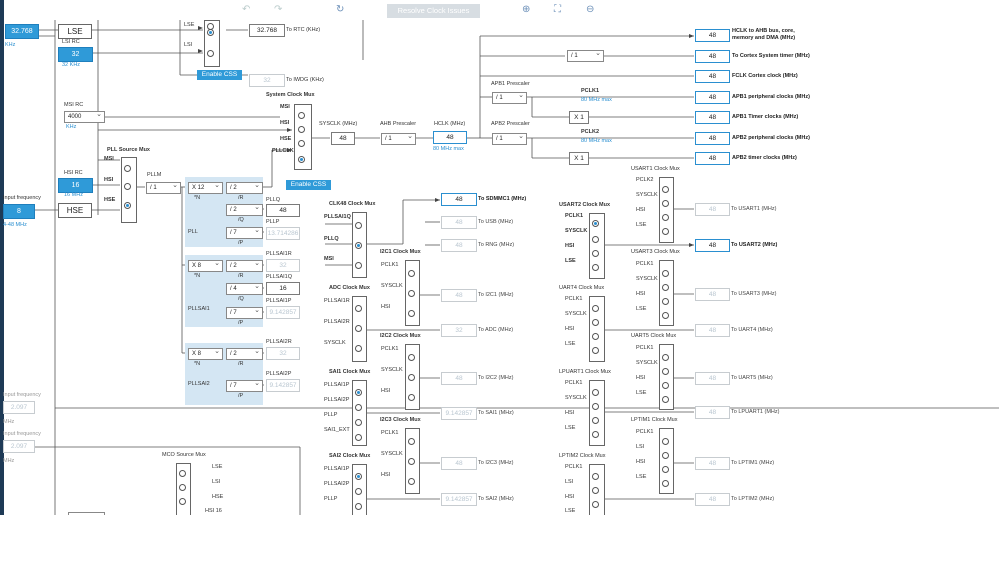  Describe the element at coordinates (358, 348) in the screenshot. I see `adc-option-sysclk` at that location.